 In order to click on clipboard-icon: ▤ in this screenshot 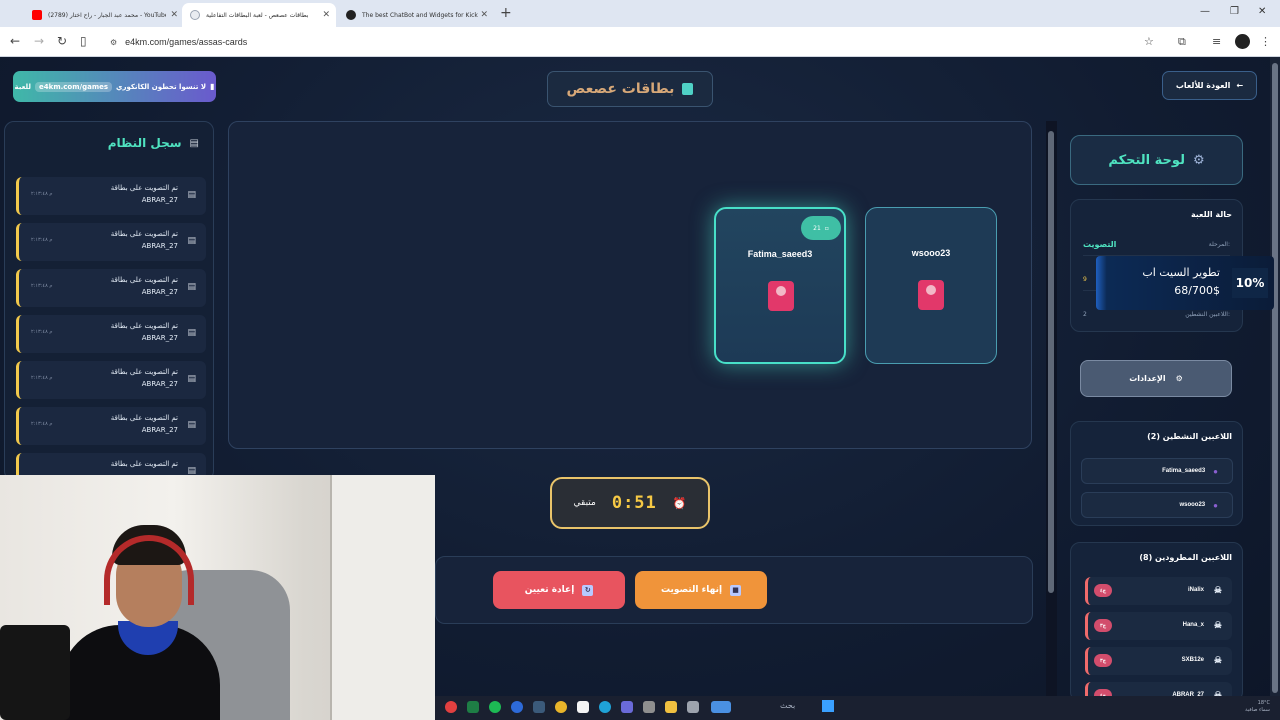, I will do `click(191, 425)`.